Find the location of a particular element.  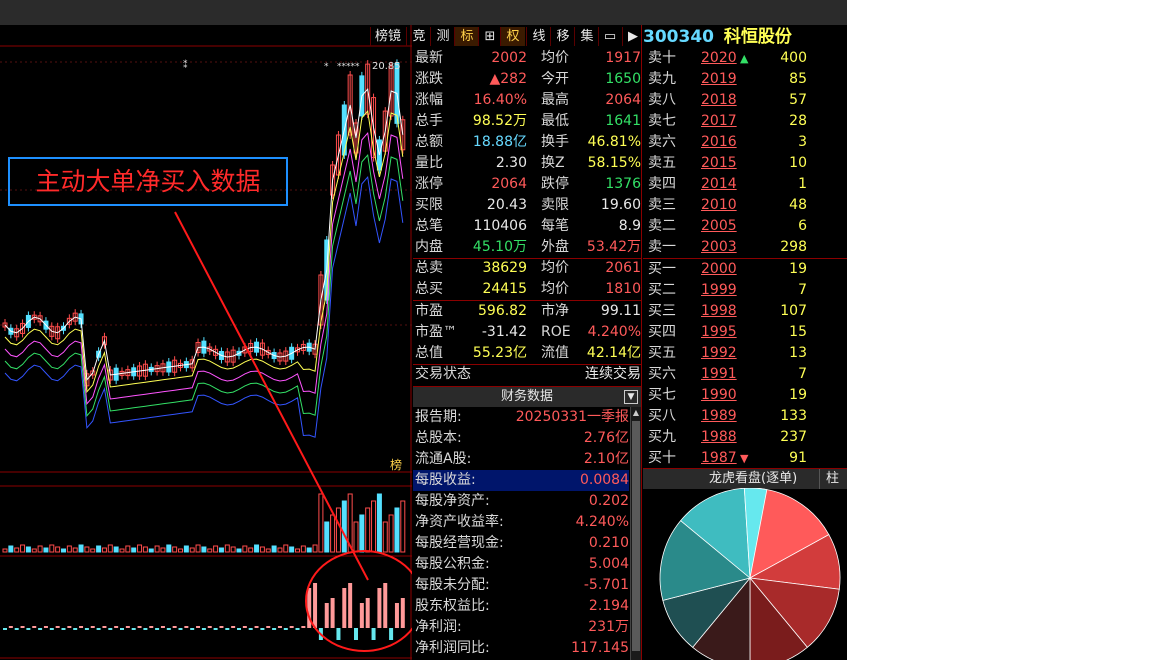

finance-row: 净资产收益率: 4.240% is located at coordinates (521, 522).